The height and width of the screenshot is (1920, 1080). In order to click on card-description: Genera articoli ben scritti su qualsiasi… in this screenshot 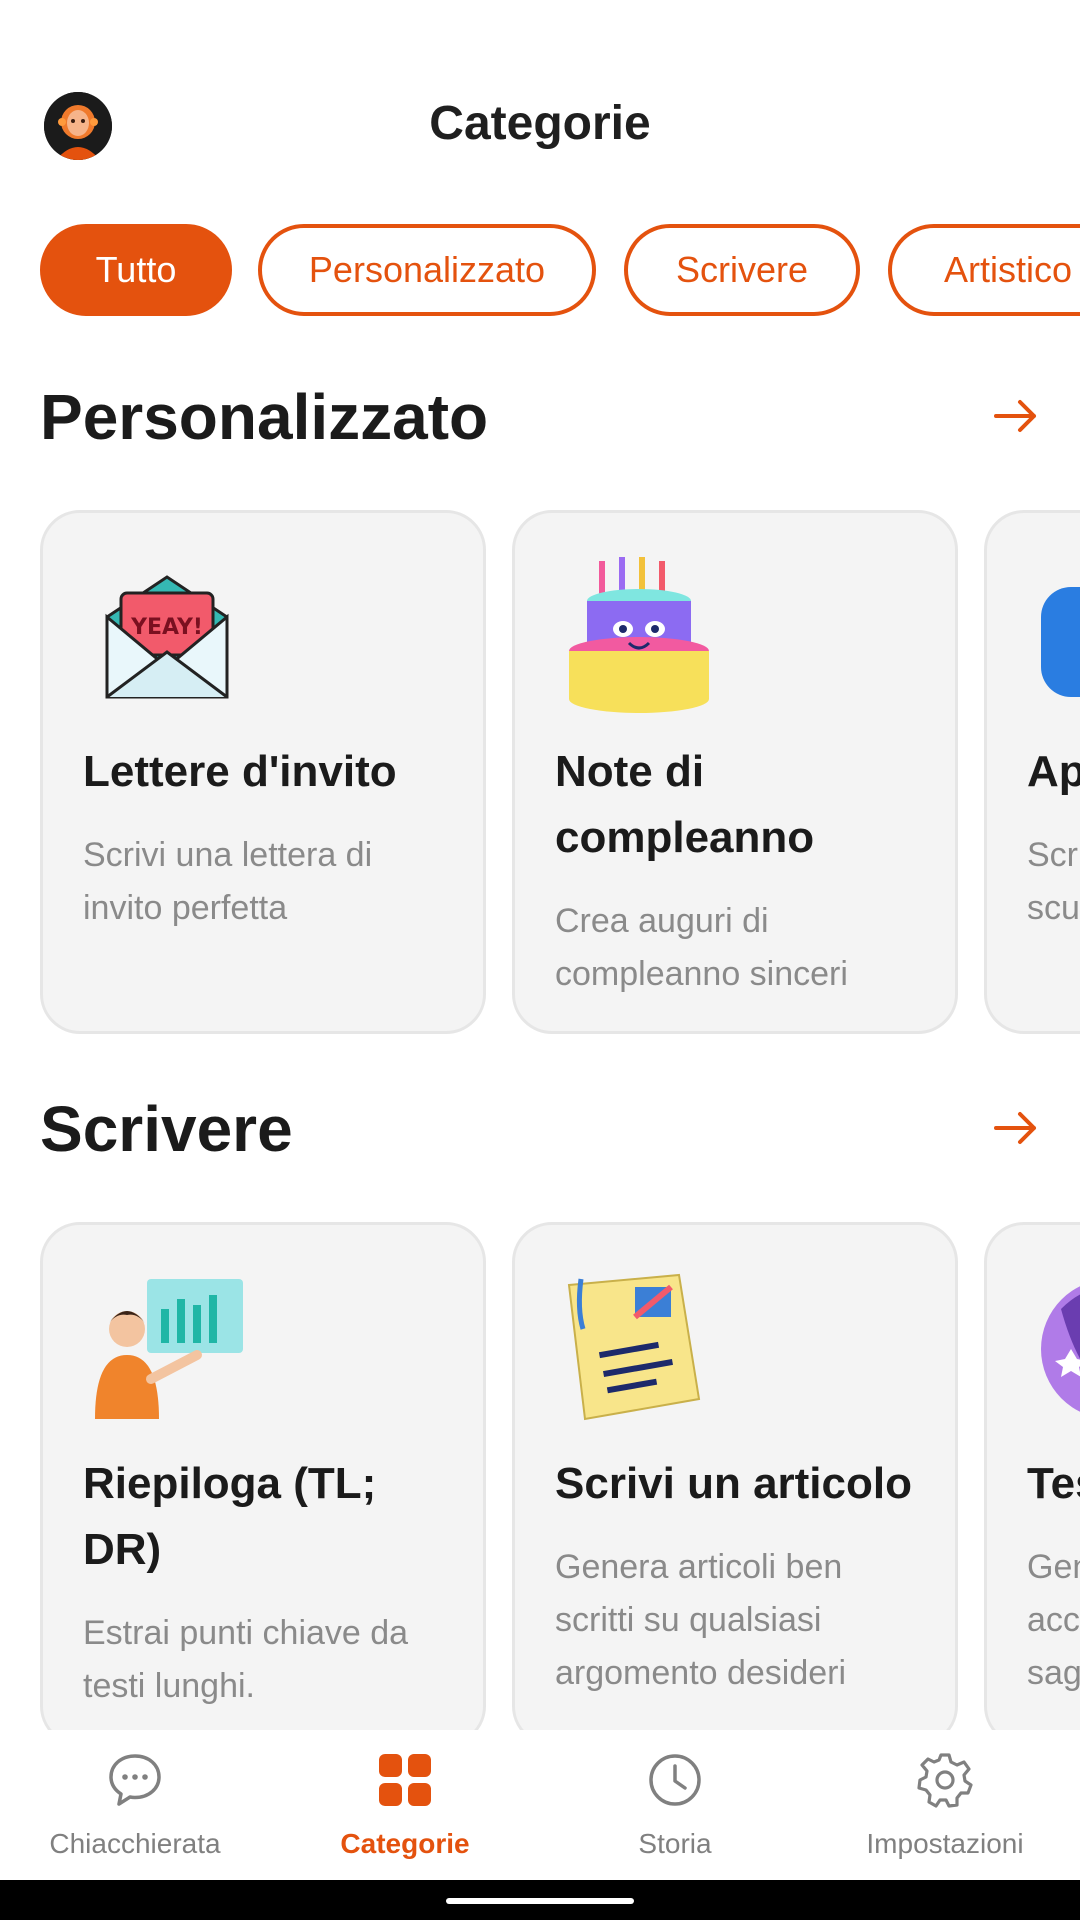, I will do `click(701, 1620)`.